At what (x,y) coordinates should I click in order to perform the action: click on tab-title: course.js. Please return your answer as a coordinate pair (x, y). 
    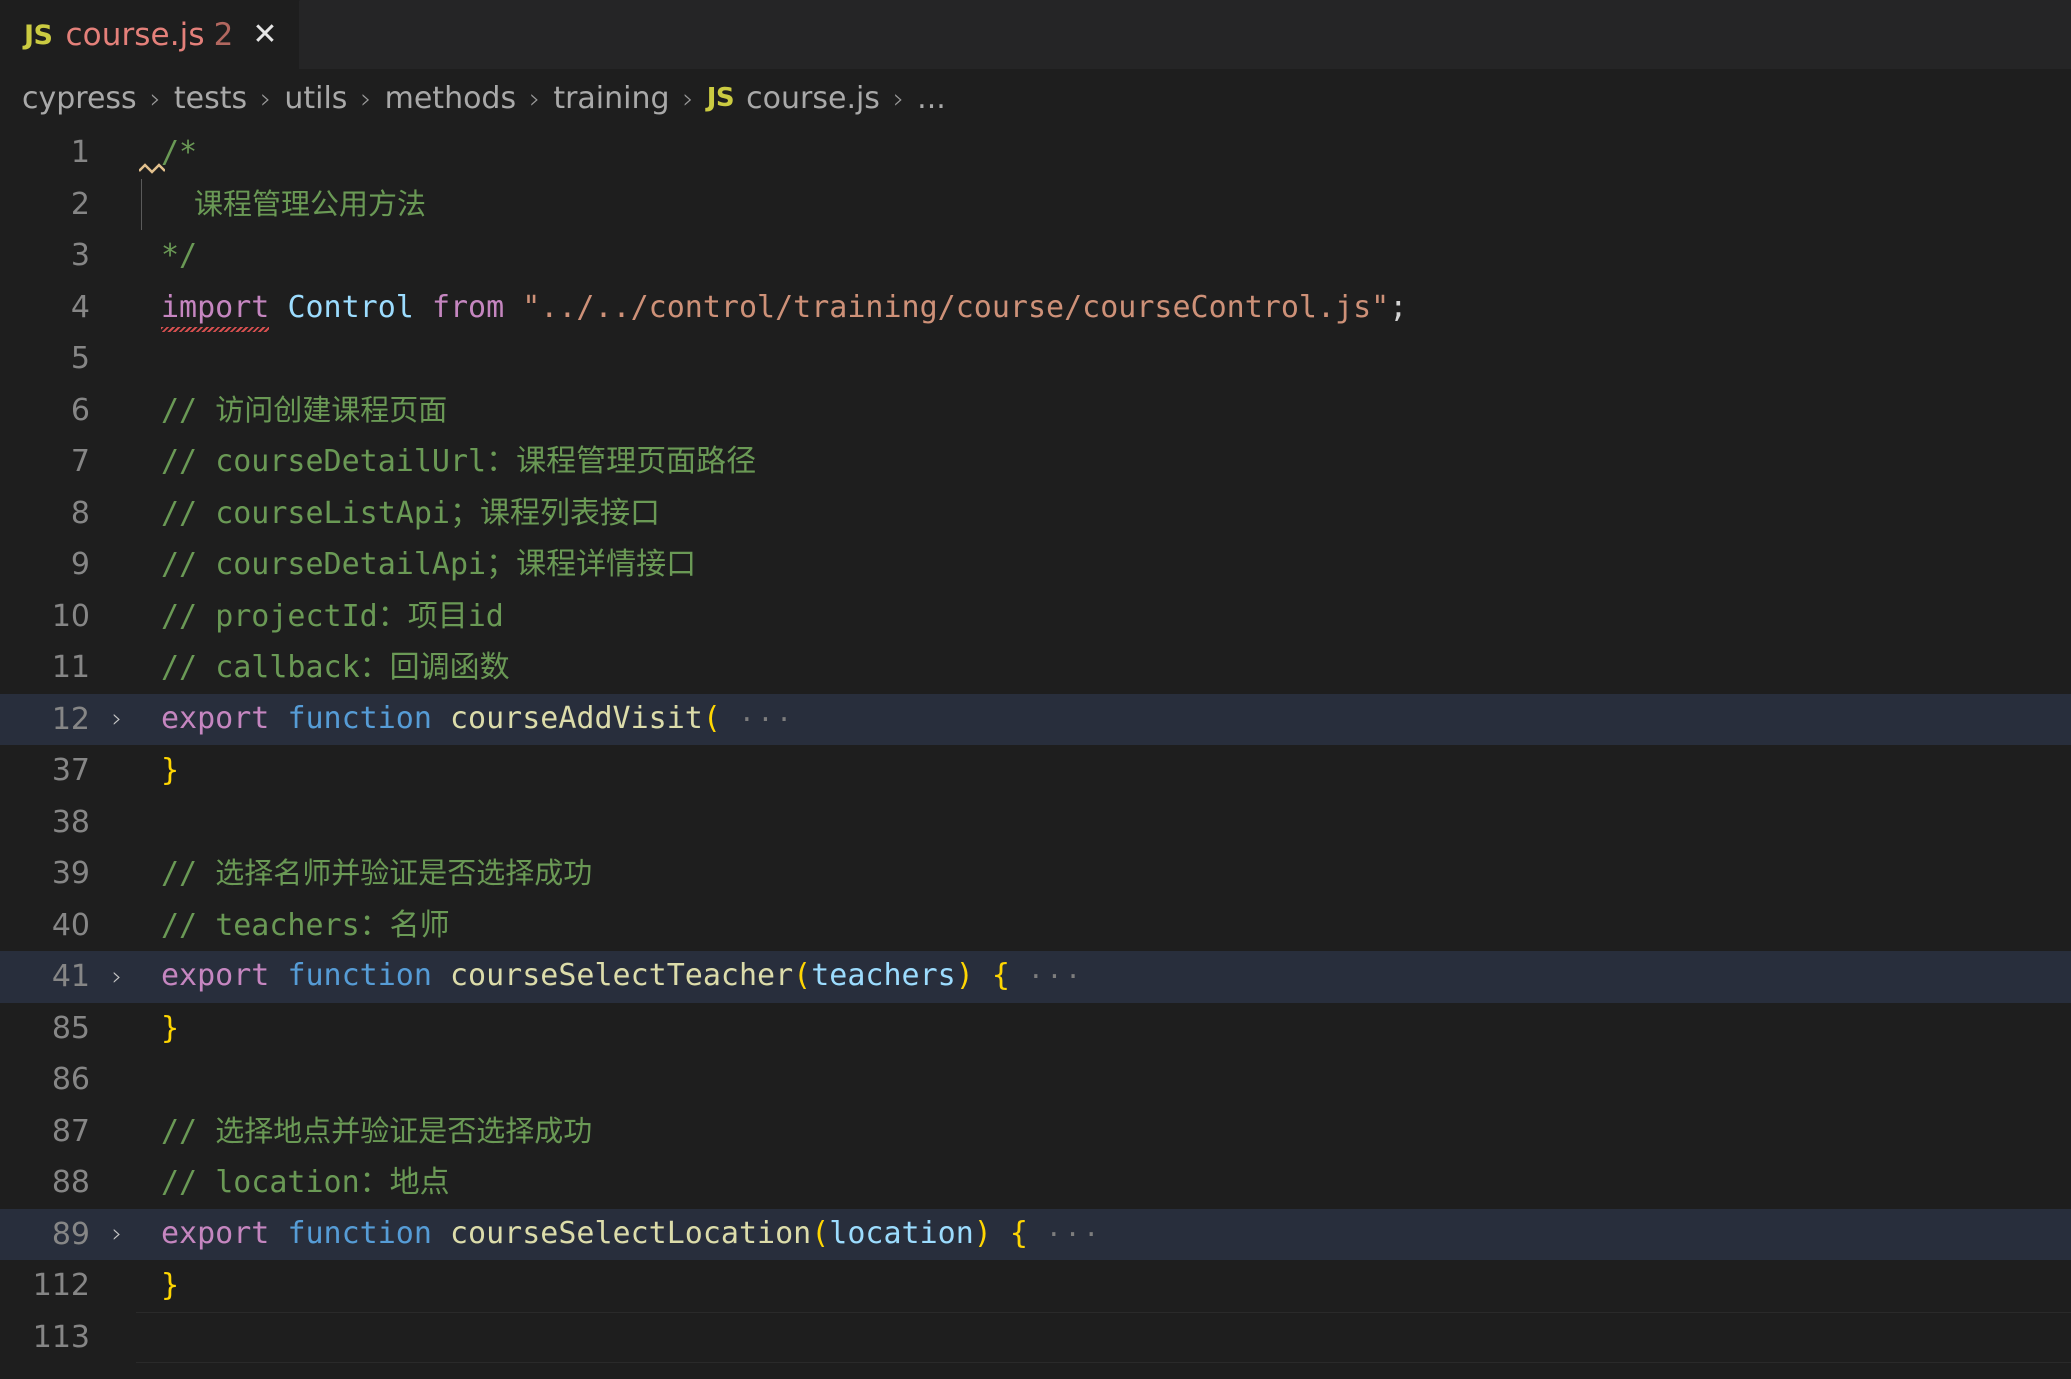
    Looking at the image, I should click on (135, 35).